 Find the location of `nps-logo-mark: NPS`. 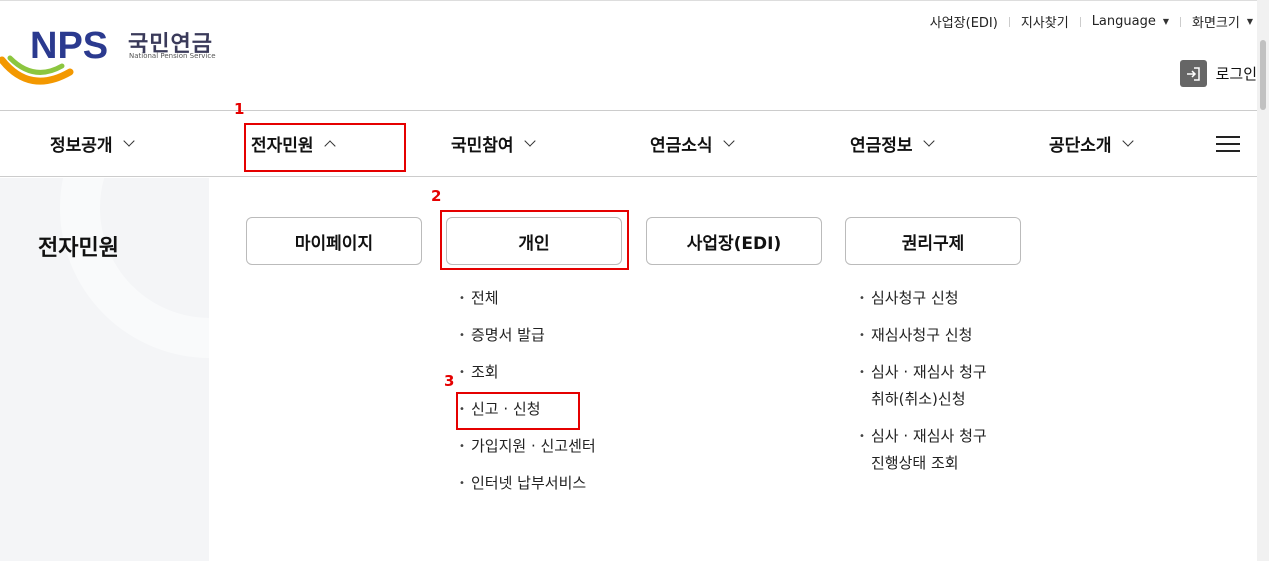

nps-logo-mark: NPS is located at coordinates (54, 55).